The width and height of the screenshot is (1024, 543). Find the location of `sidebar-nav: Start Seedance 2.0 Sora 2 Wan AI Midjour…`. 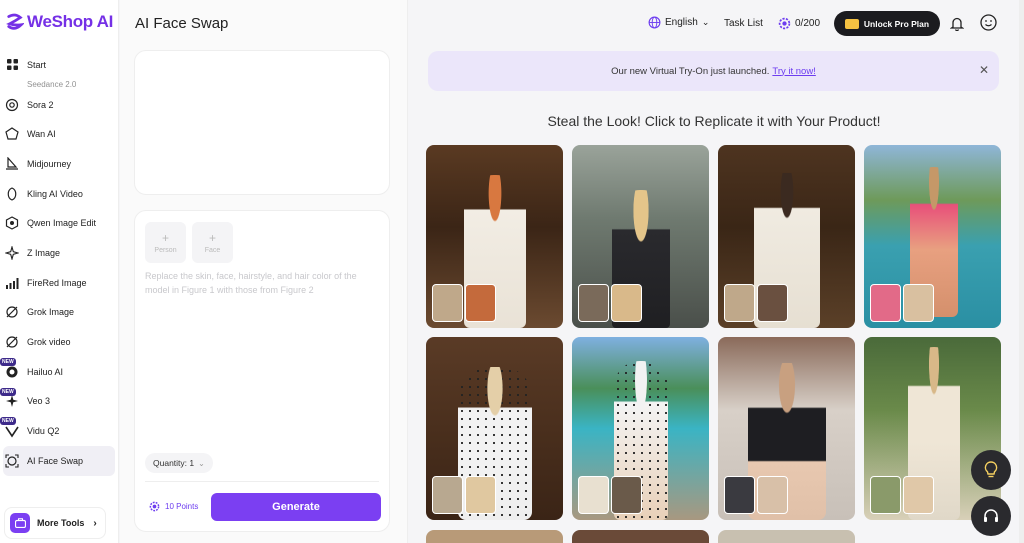

sidebar-nav: Start Seedance 2.0 Sora 2 Wan AI Midjour… is located at coordinates (59, 263).